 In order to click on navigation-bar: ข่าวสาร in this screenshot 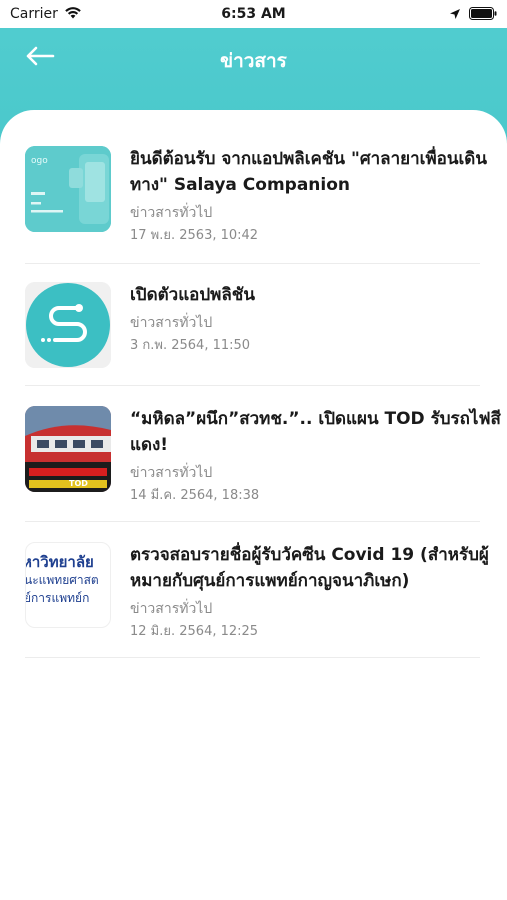, I will do `click(253, 59)`.